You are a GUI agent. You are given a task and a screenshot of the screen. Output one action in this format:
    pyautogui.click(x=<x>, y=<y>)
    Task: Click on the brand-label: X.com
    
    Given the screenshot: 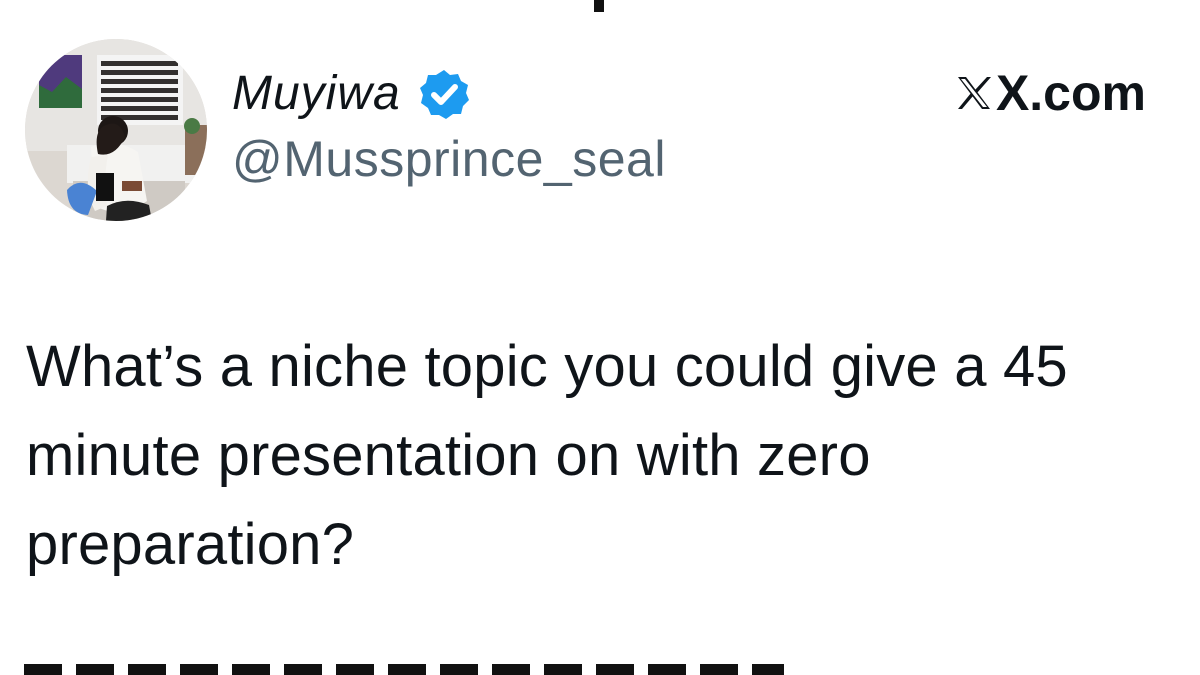 What is the action you would take?
    pyautogui.click(x=1050, y=93)
    